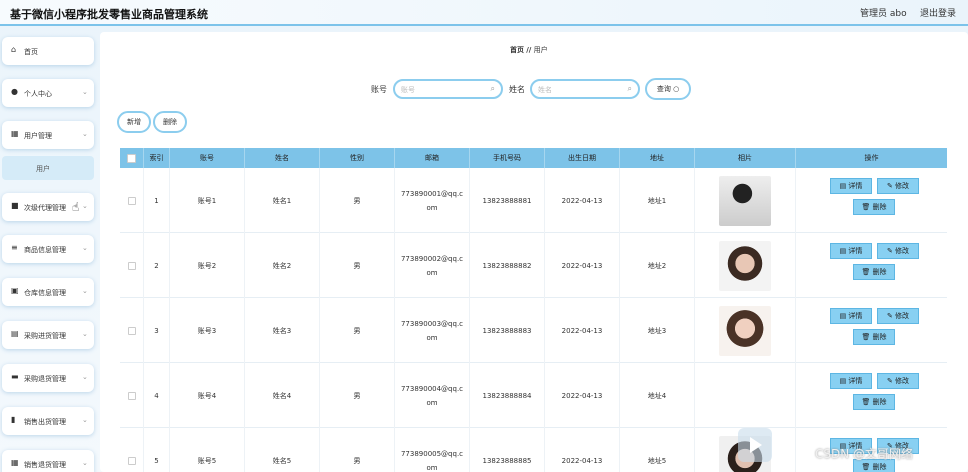 The image size is (968, 472). What do you see at coordinates (48, 249) in the screenshot?
I see `sidebar-item-product-management: ≡ 商品信息管理 ⌄` at bounding box center [48, 249].